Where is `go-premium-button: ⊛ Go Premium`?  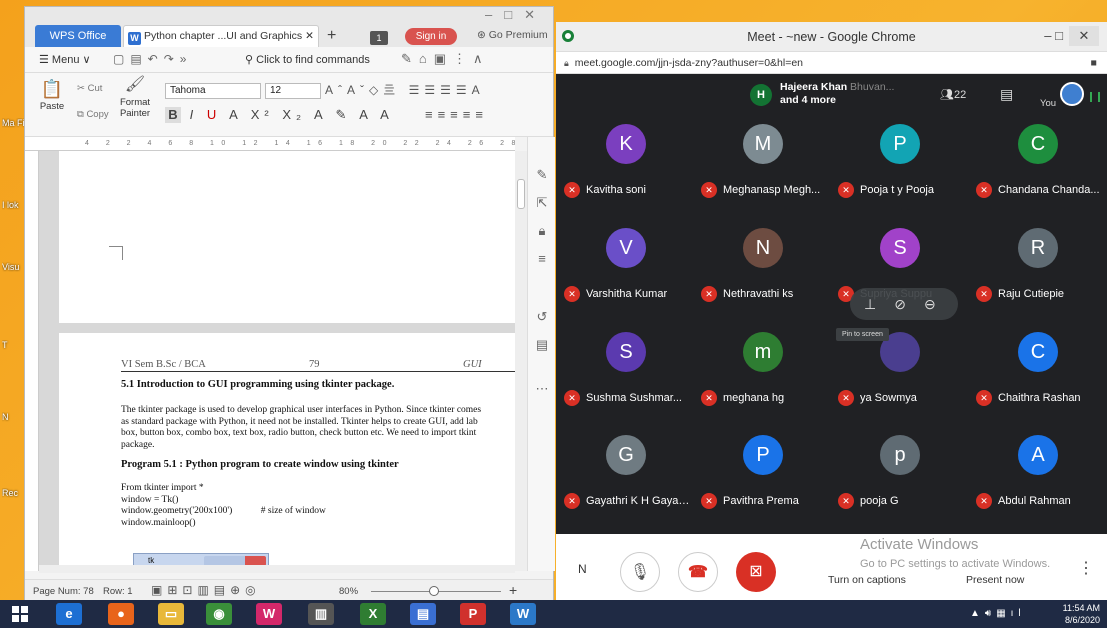
go-premium-button: ⊛ Go Premium is located at coordinates (512, 35).